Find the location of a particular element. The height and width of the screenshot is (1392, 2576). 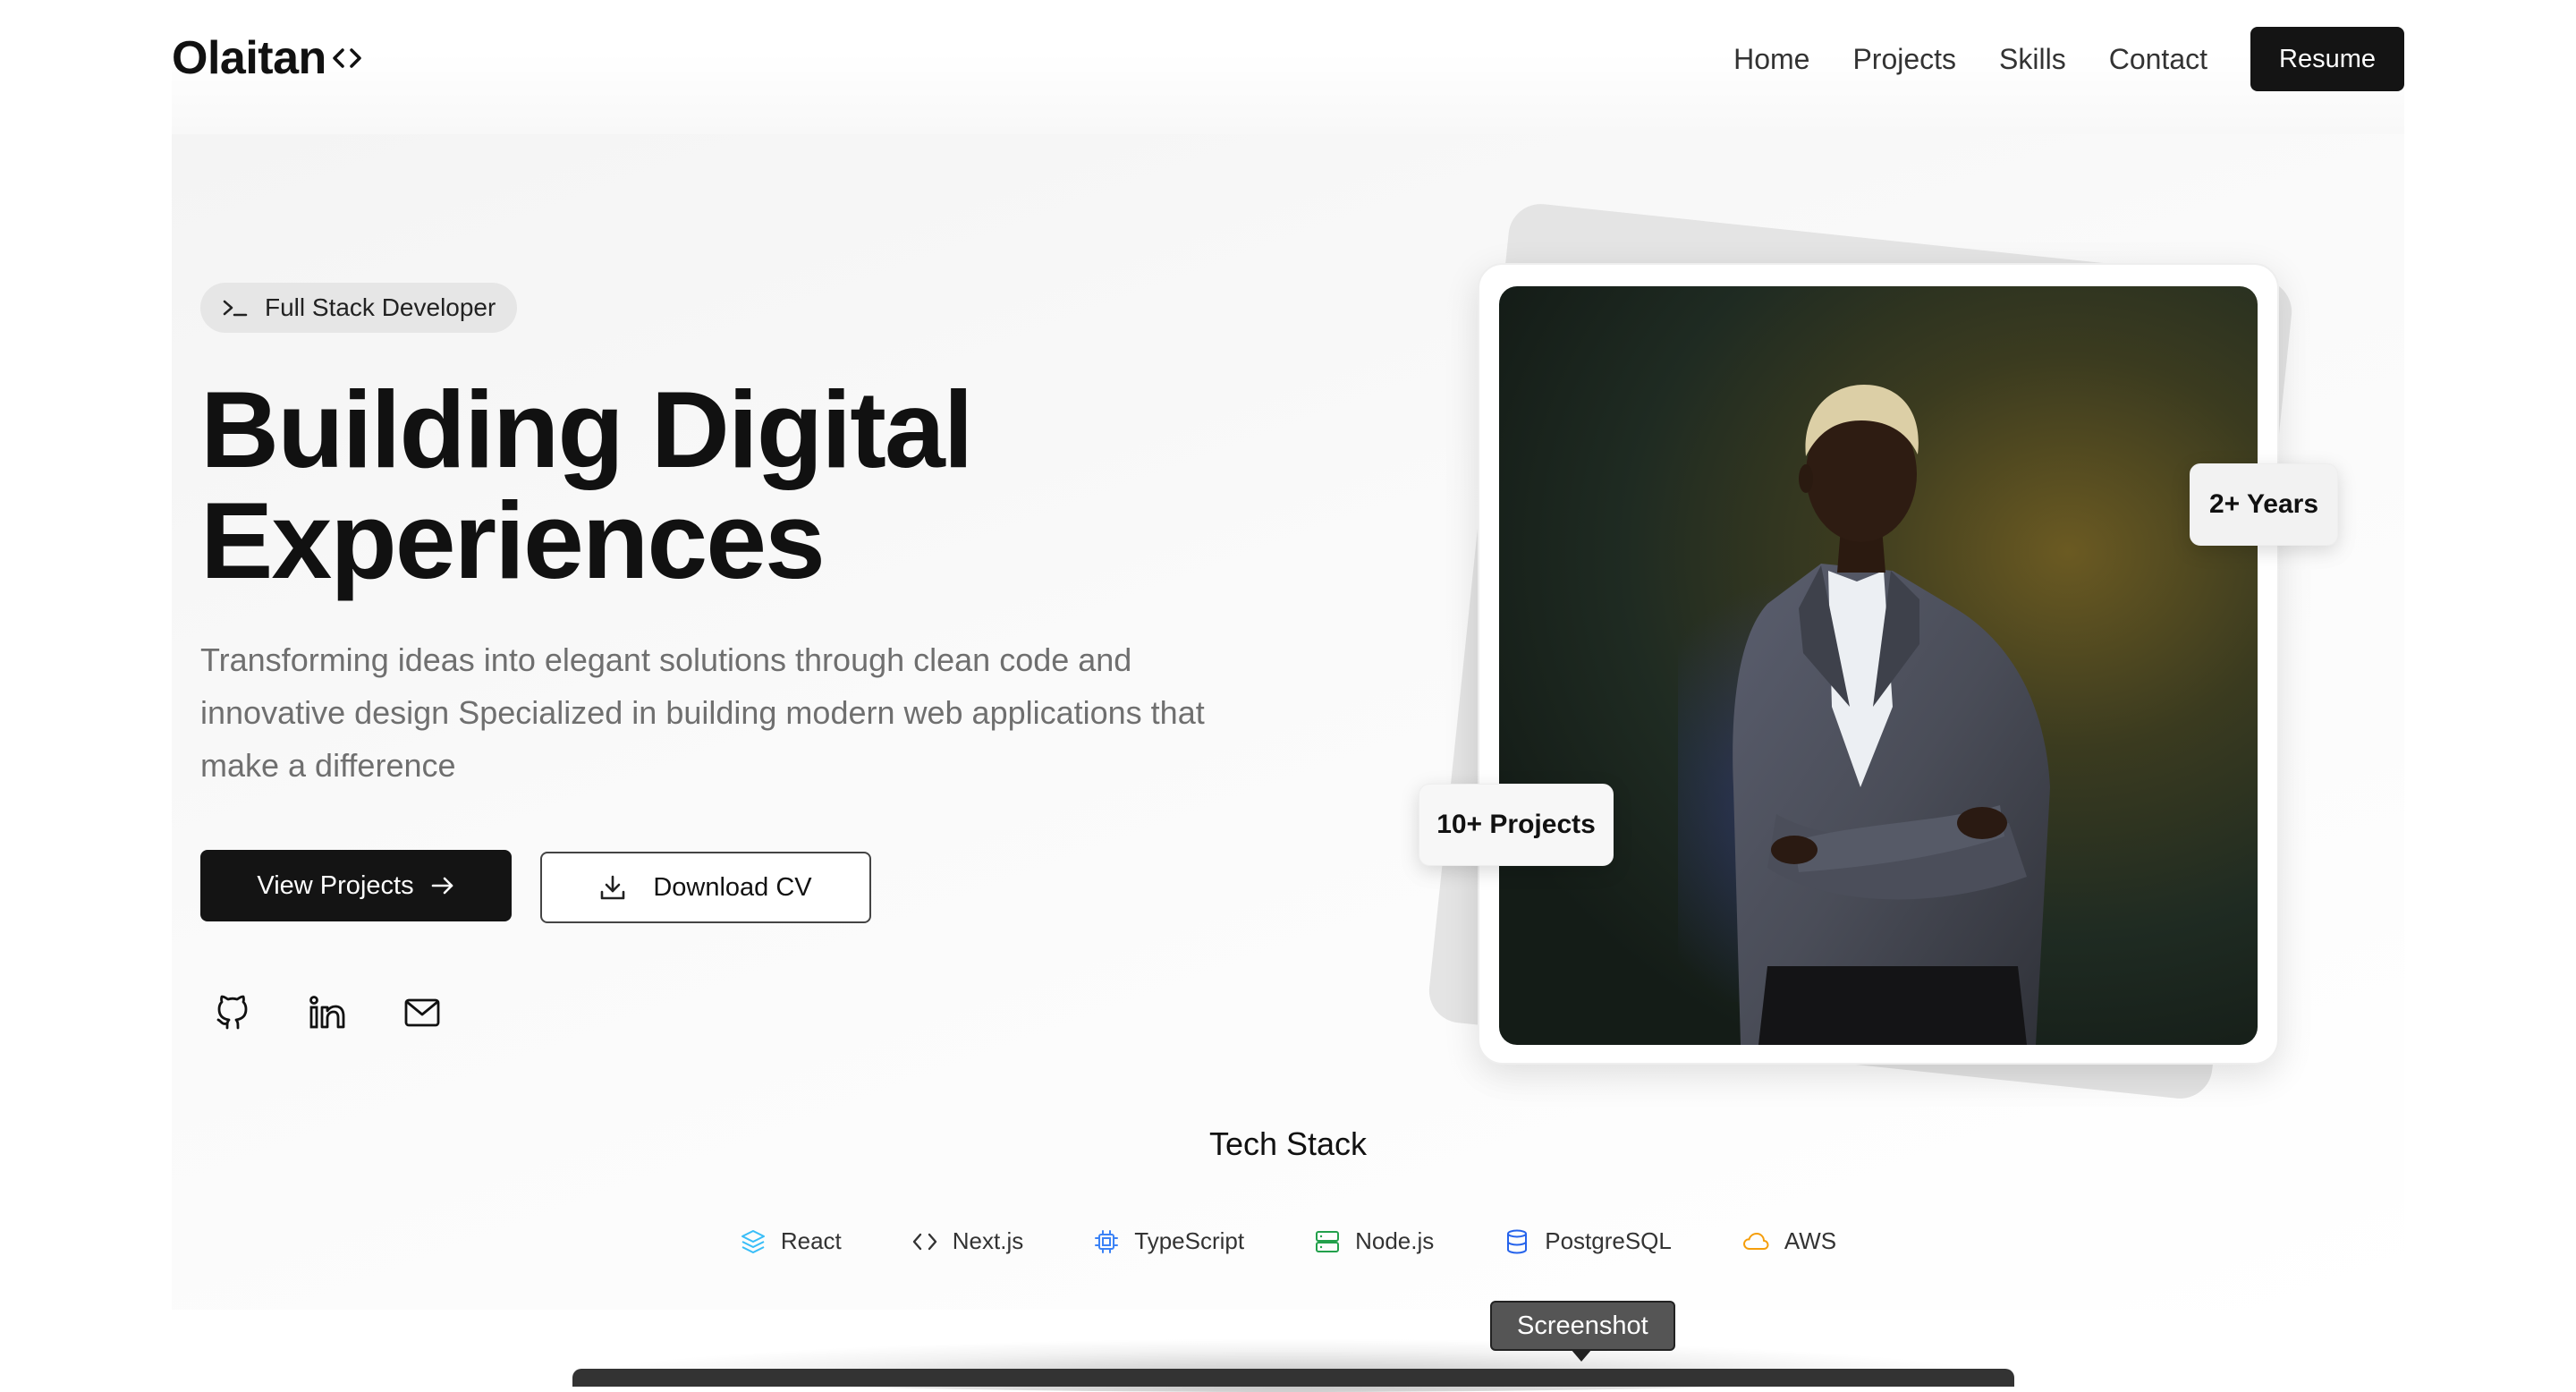

view-projects-button: View Projects is located at coordinates (356, 885).